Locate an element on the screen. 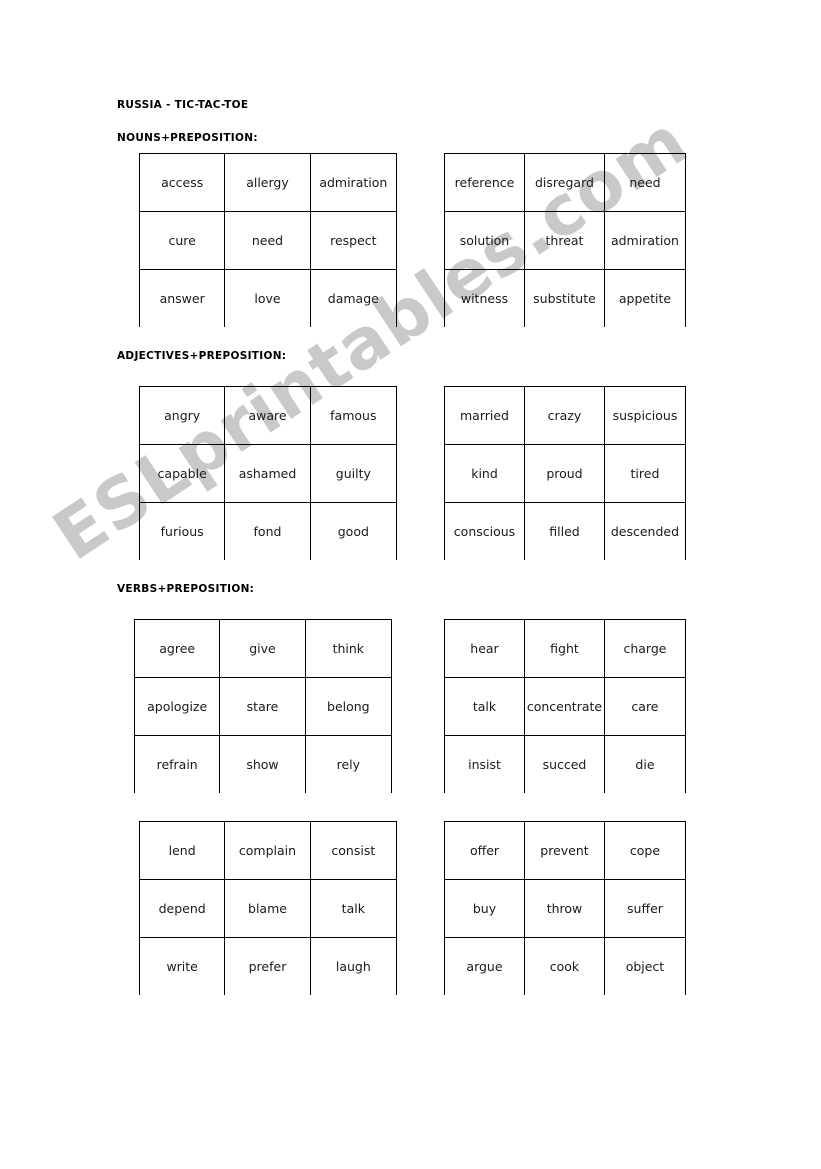  grid-cell: agree is located at coordinates (178, 648).